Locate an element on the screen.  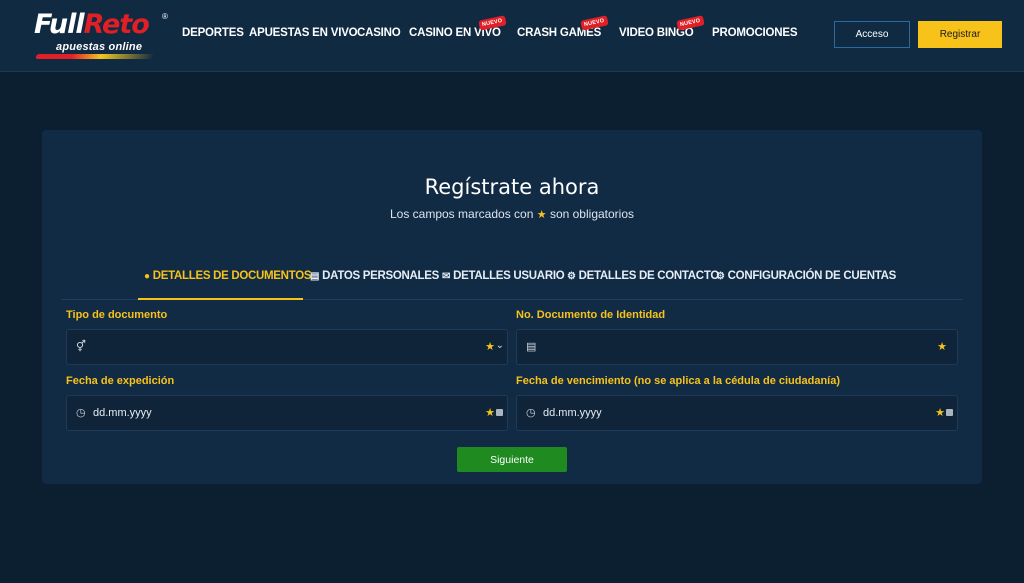
nav-casino: CASINO is located at coordinates (379, 33).